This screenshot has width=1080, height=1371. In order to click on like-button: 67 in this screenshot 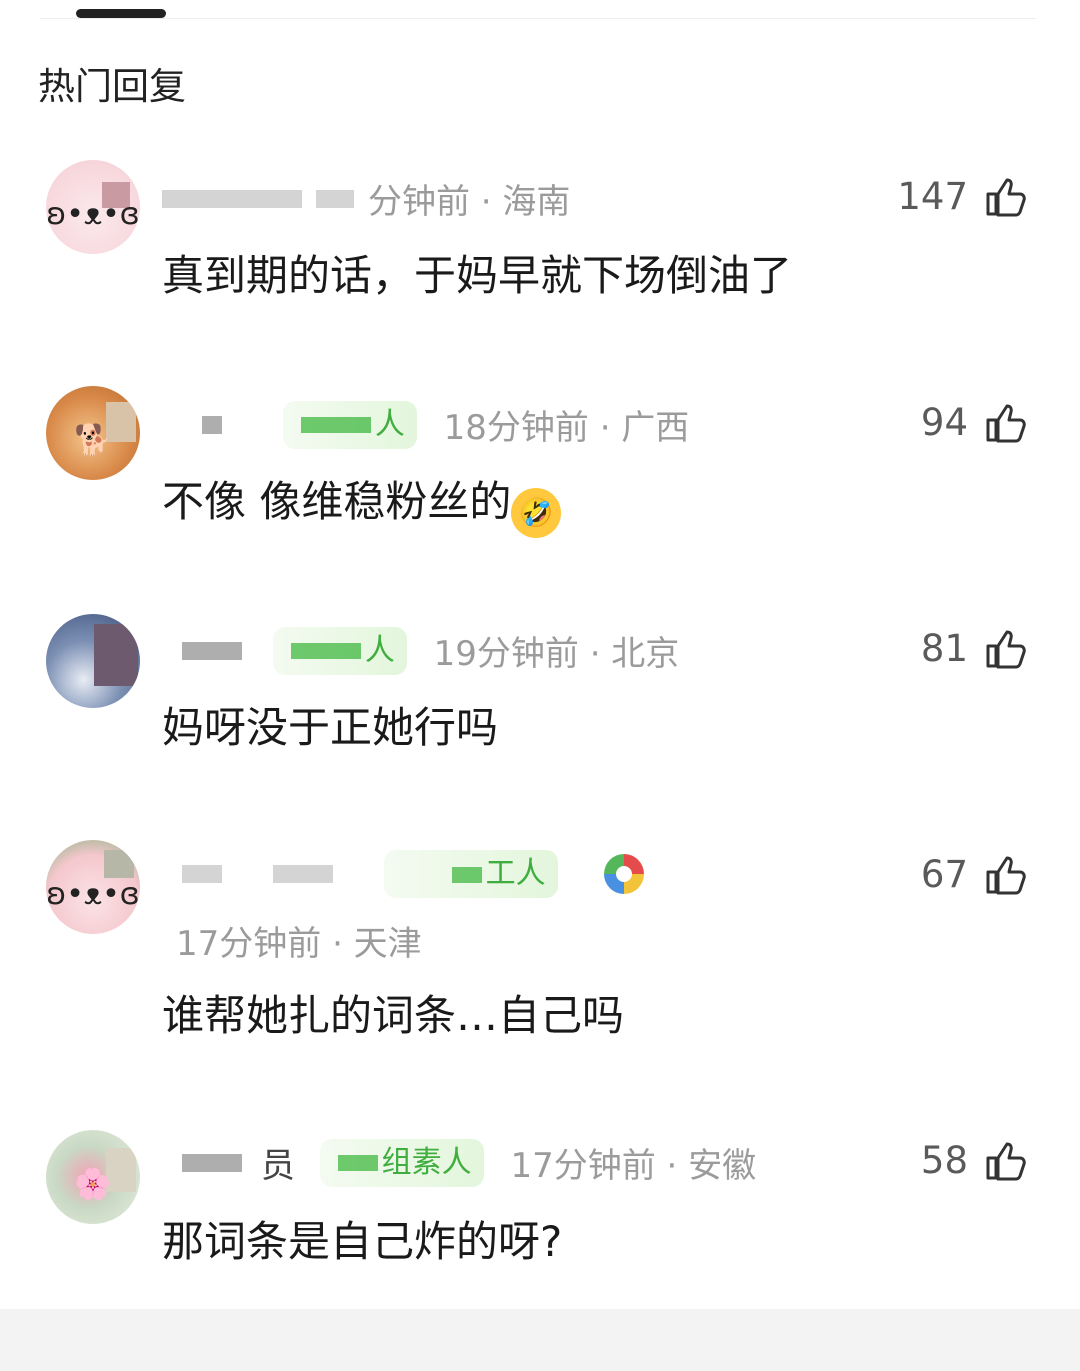, I will do `click(975, 874)`.